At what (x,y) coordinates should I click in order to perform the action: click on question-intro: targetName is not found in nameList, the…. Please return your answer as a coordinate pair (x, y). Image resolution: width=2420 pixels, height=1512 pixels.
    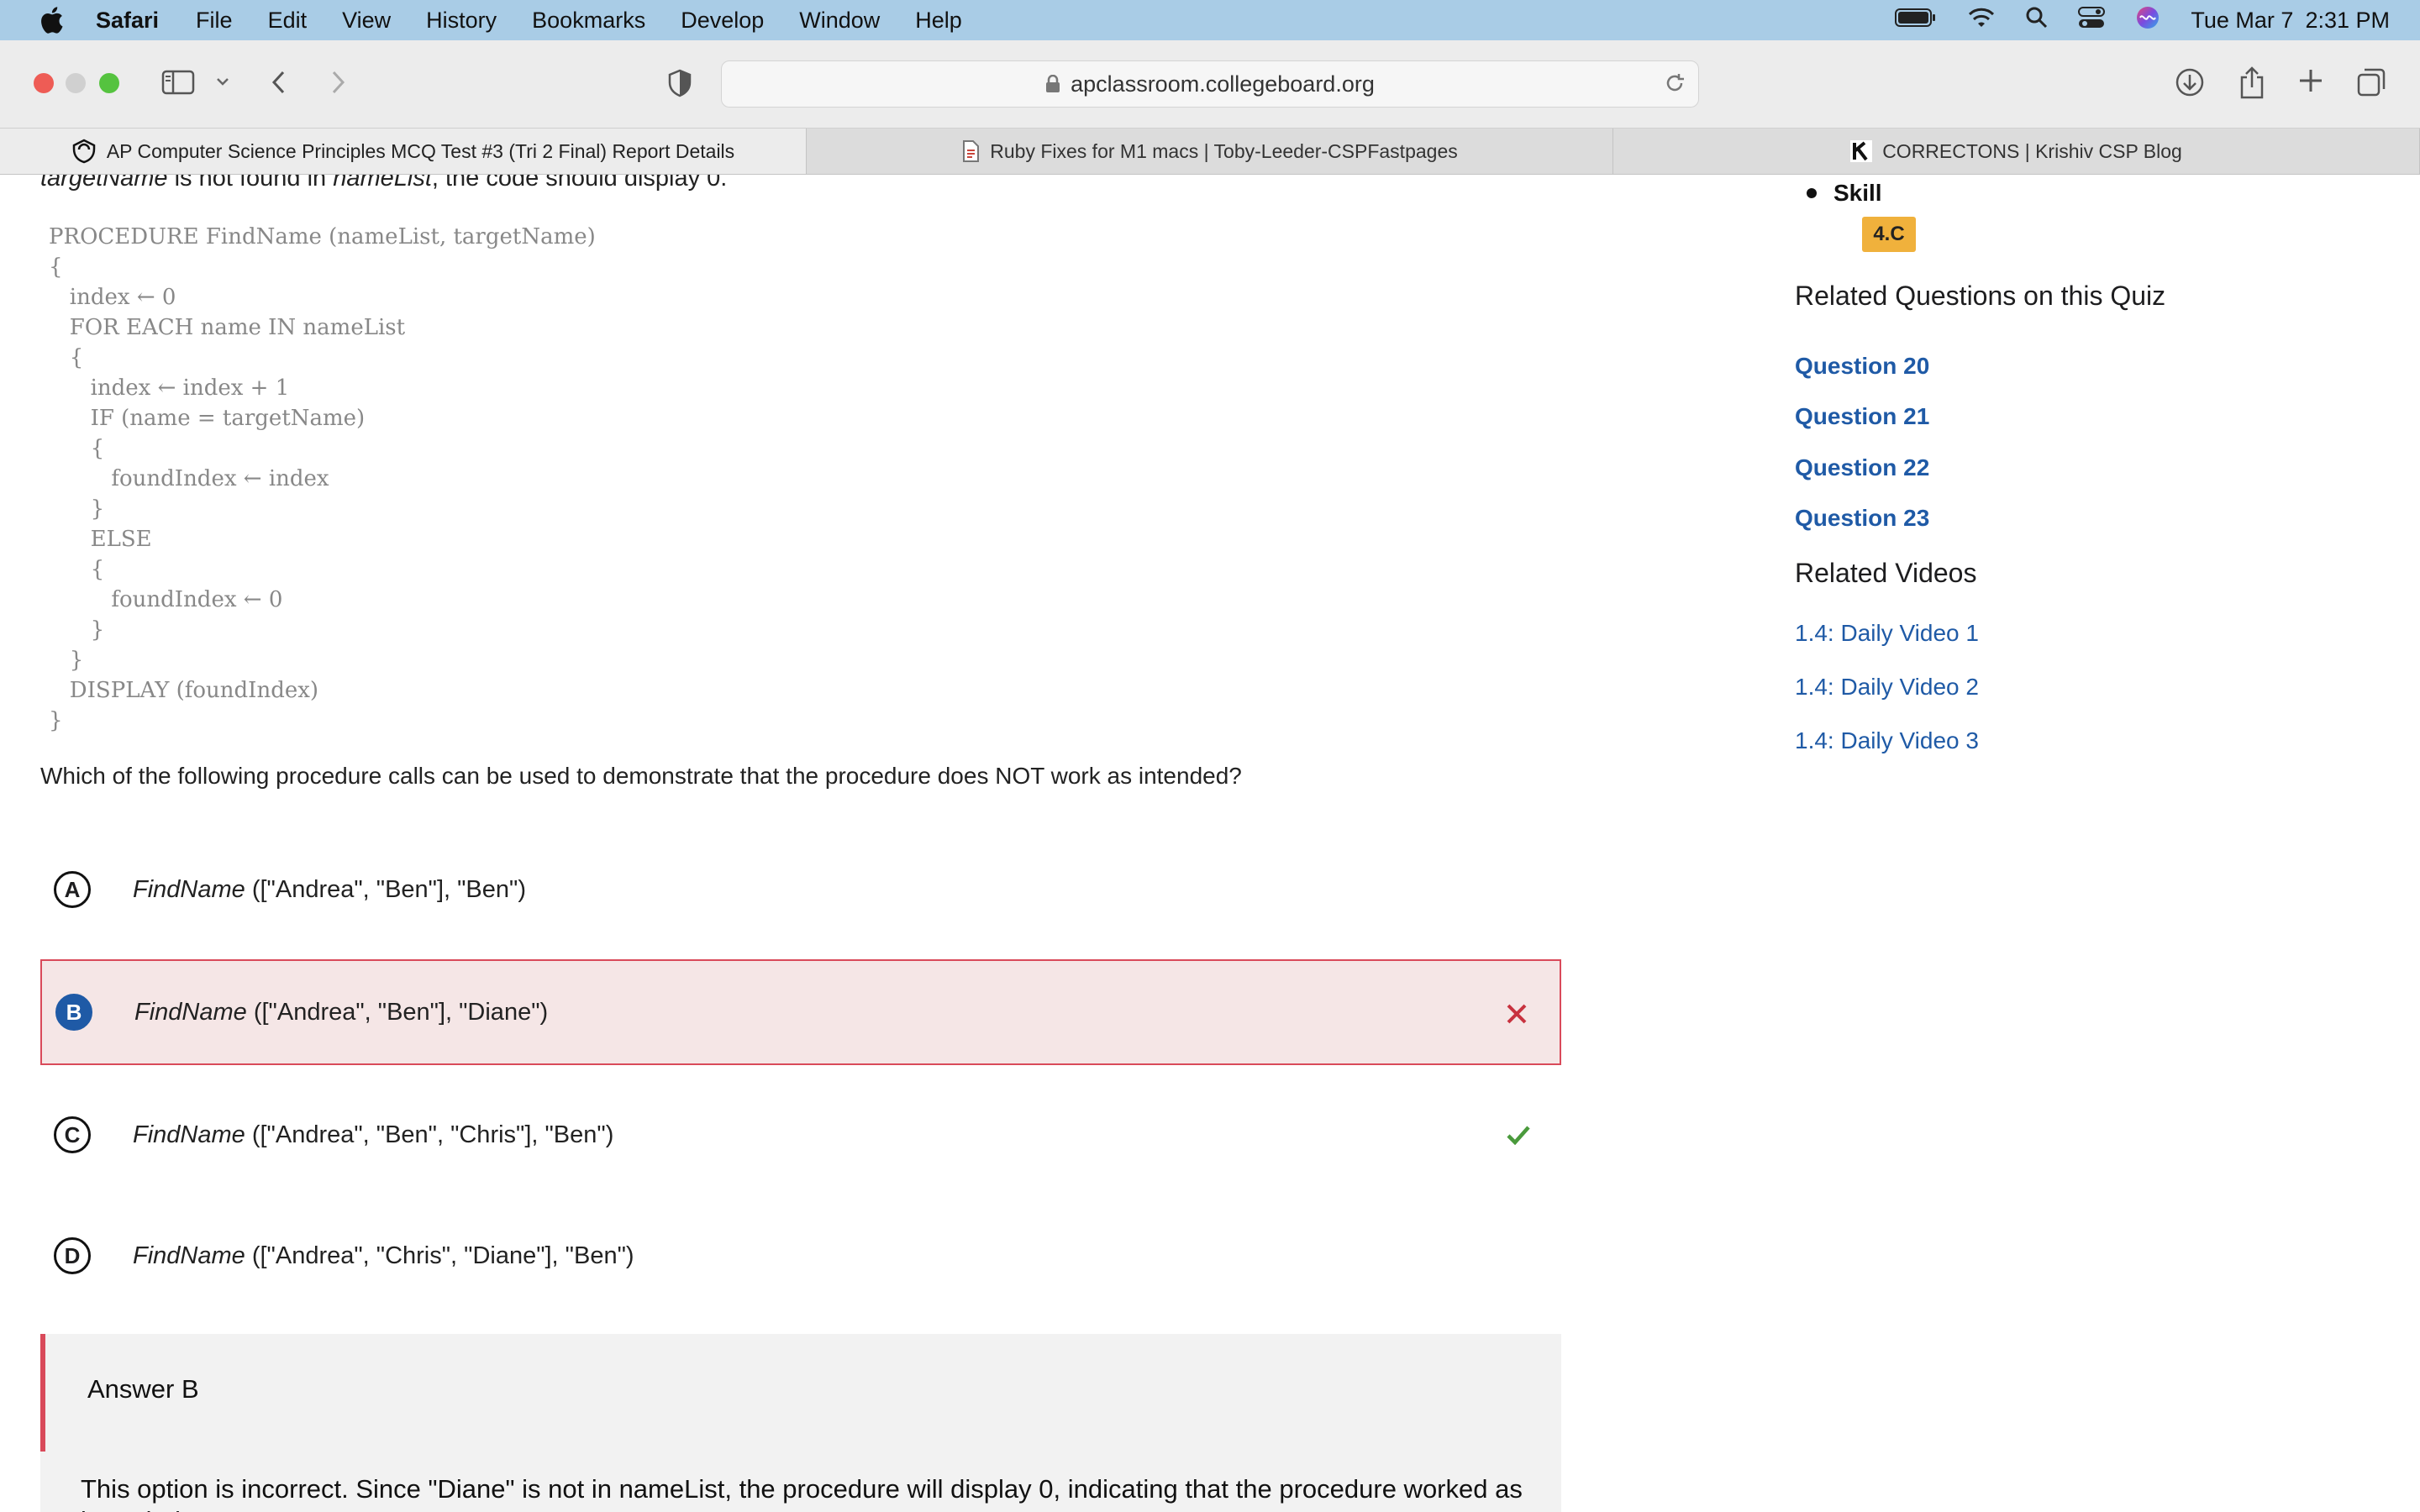
    Looking at the image, I should click on (383, 183).